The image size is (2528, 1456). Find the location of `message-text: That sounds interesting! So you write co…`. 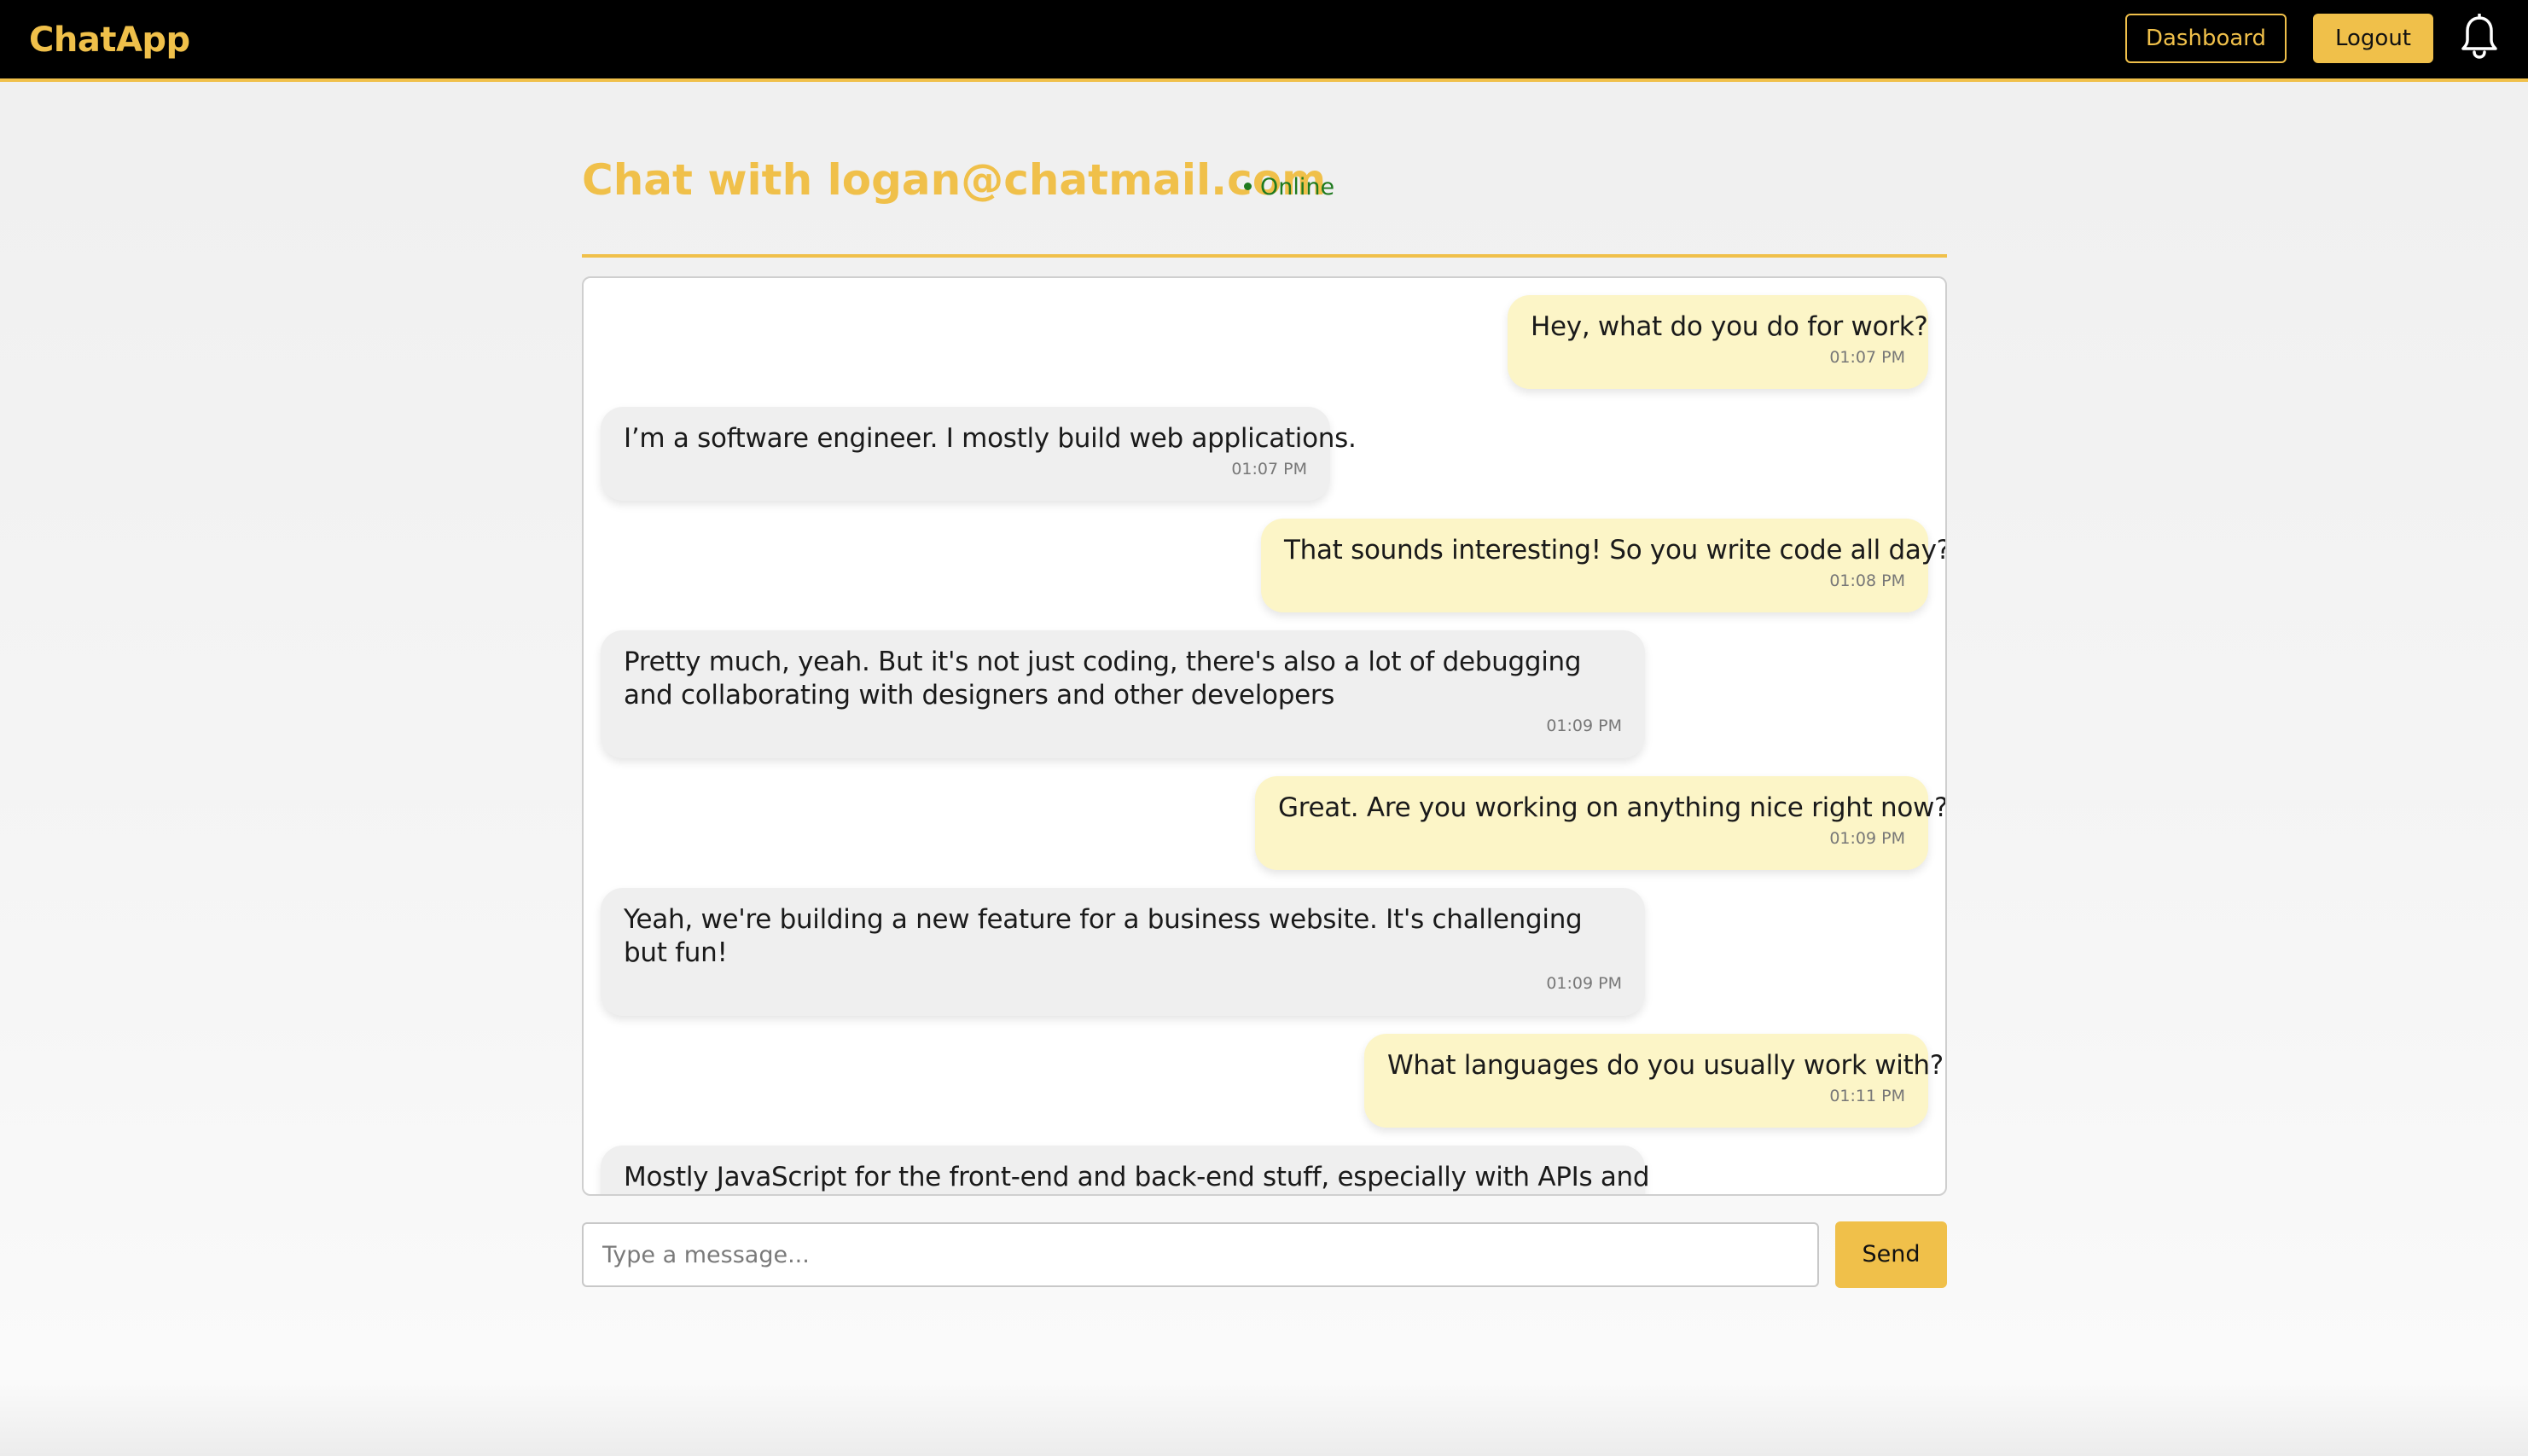

message-text: That sounds interesting! So you write co… is located at coordinates (1616, 550).